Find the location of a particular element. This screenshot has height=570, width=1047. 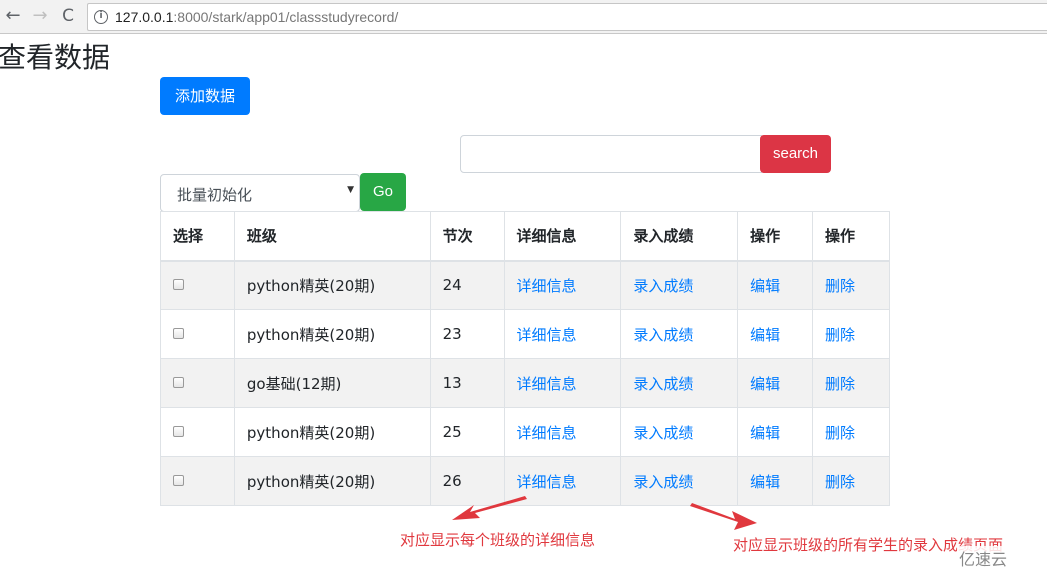

table-row: python精英(20期) 25 详细信息 录入成绩 编辑 删除 is located at coordinates (525, 432).